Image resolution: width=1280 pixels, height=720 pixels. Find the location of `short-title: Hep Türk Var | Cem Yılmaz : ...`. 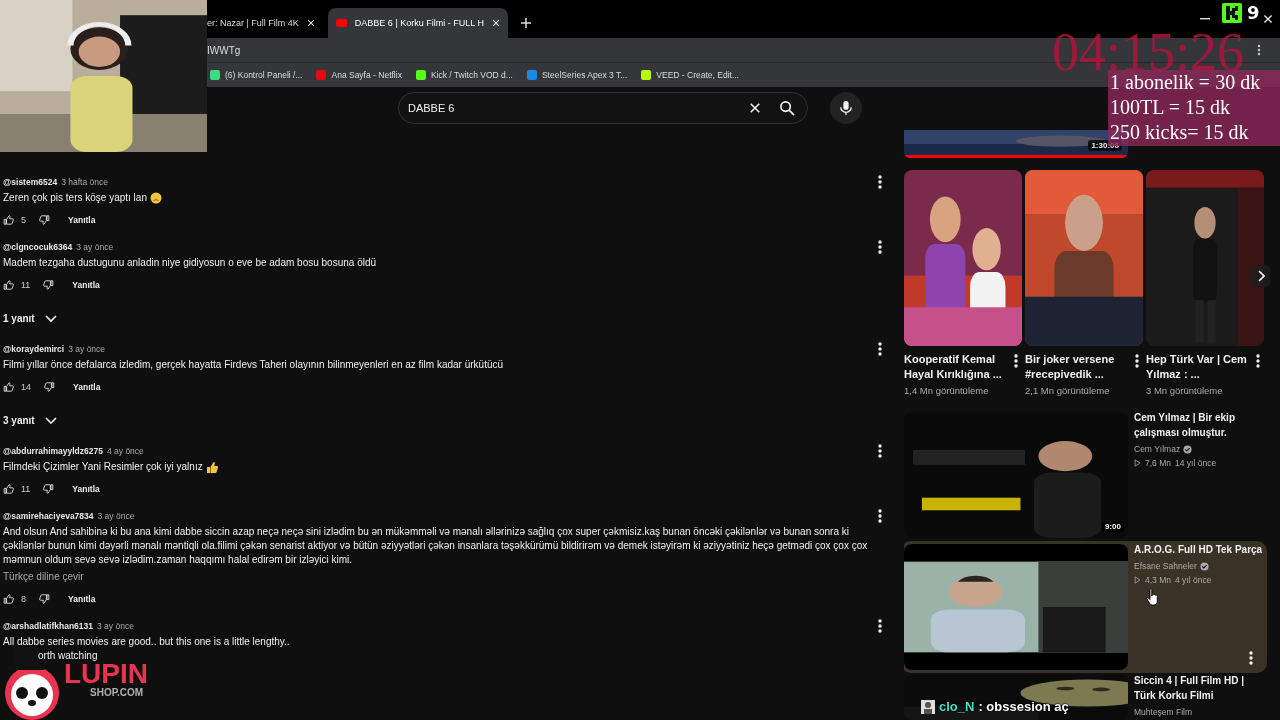

short-title: Hep Türk Var | Cem Yılmaz : ... is located at coordinates (1199, 367).